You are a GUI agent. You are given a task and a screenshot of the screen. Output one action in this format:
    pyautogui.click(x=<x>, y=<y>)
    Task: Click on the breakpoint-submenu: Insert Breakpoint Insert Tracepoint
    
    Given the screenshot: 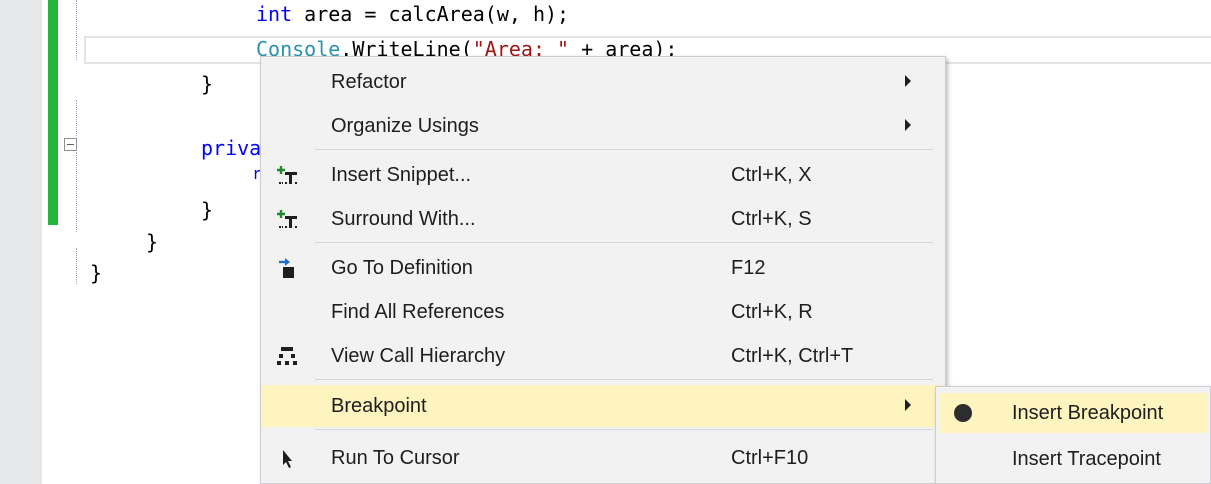 What is the action you would take?
    pyautogui.click(x=1073, y=435)
    